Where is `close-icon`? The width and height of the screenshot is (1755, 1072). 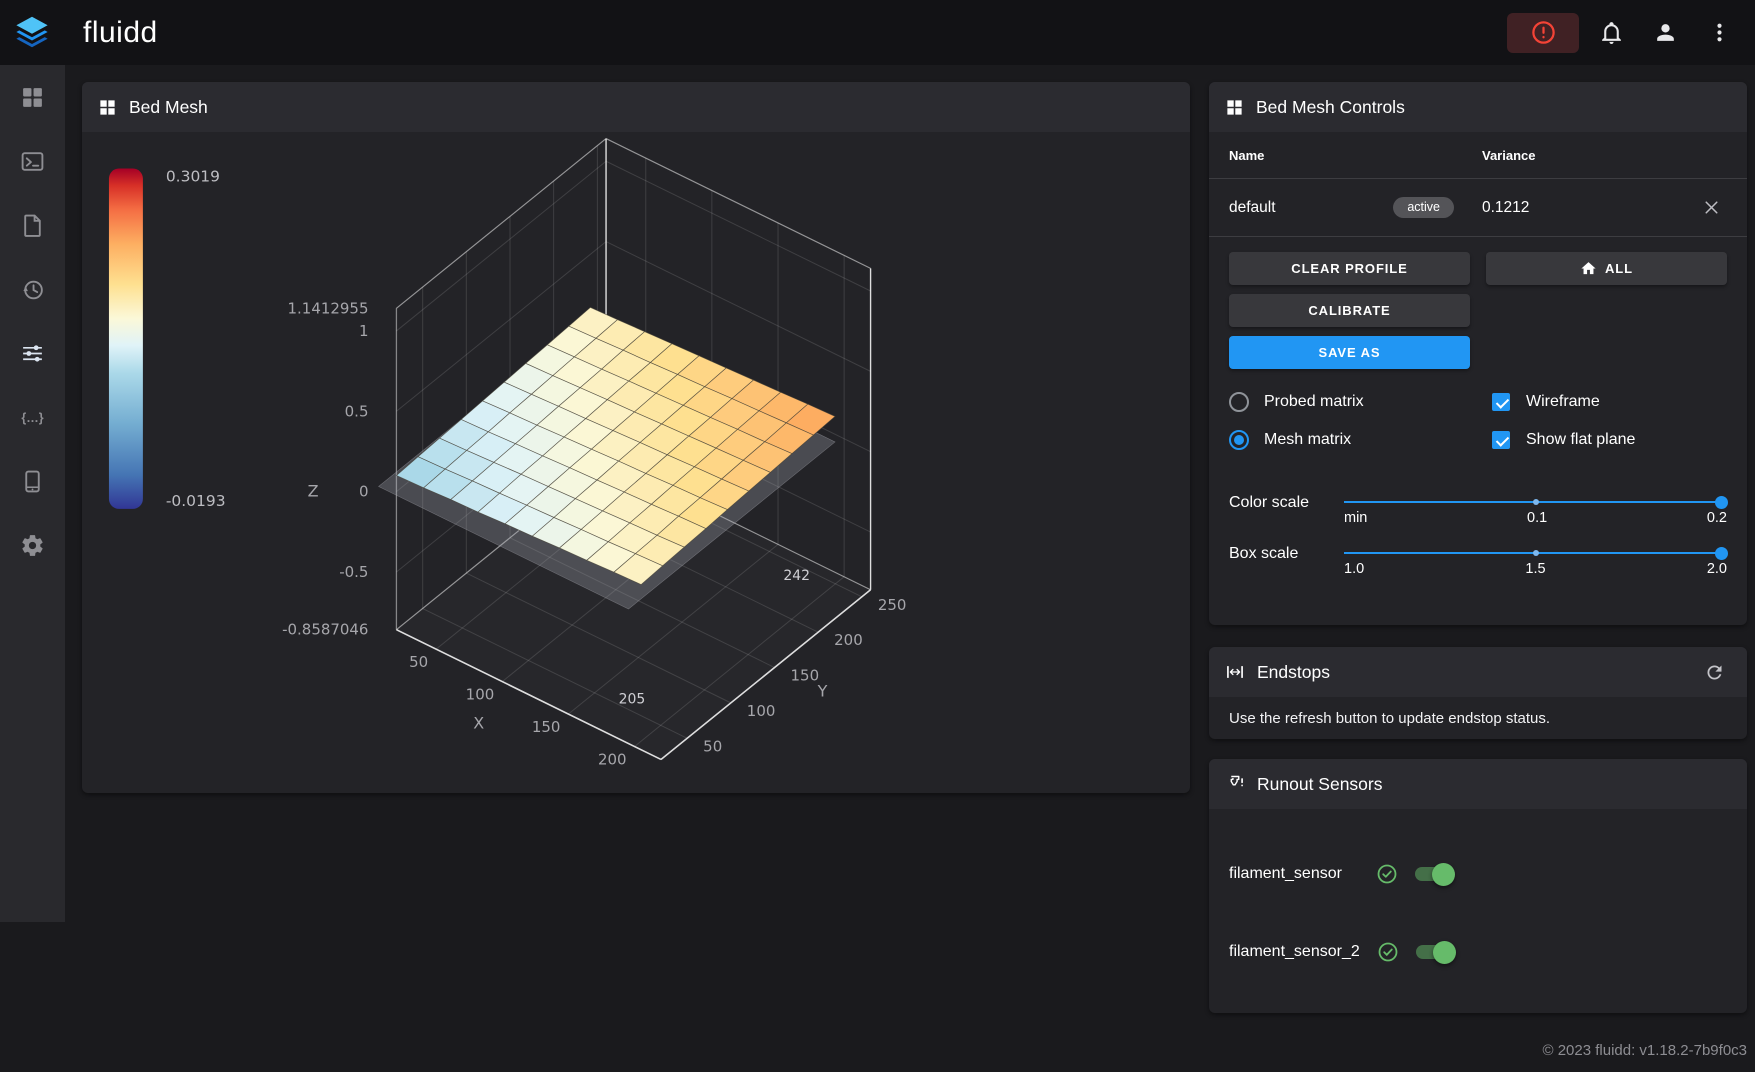 close-icon is located at coordinates (1711, 207).